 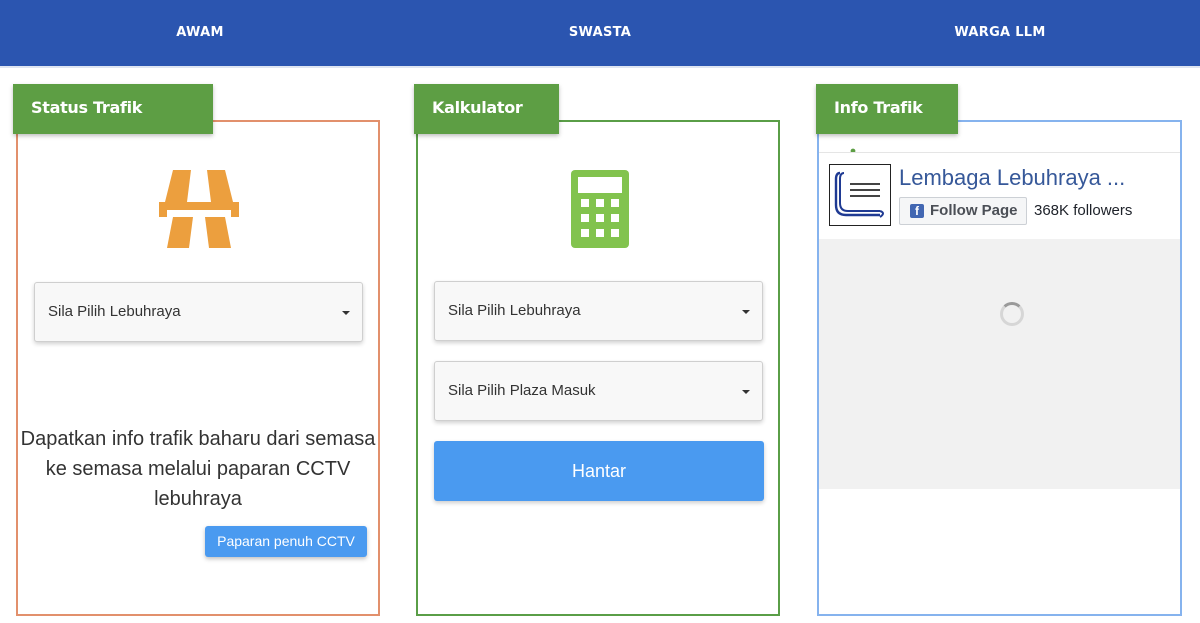 I want to click on llm-logo-graphic, so click(x=859, y=194).